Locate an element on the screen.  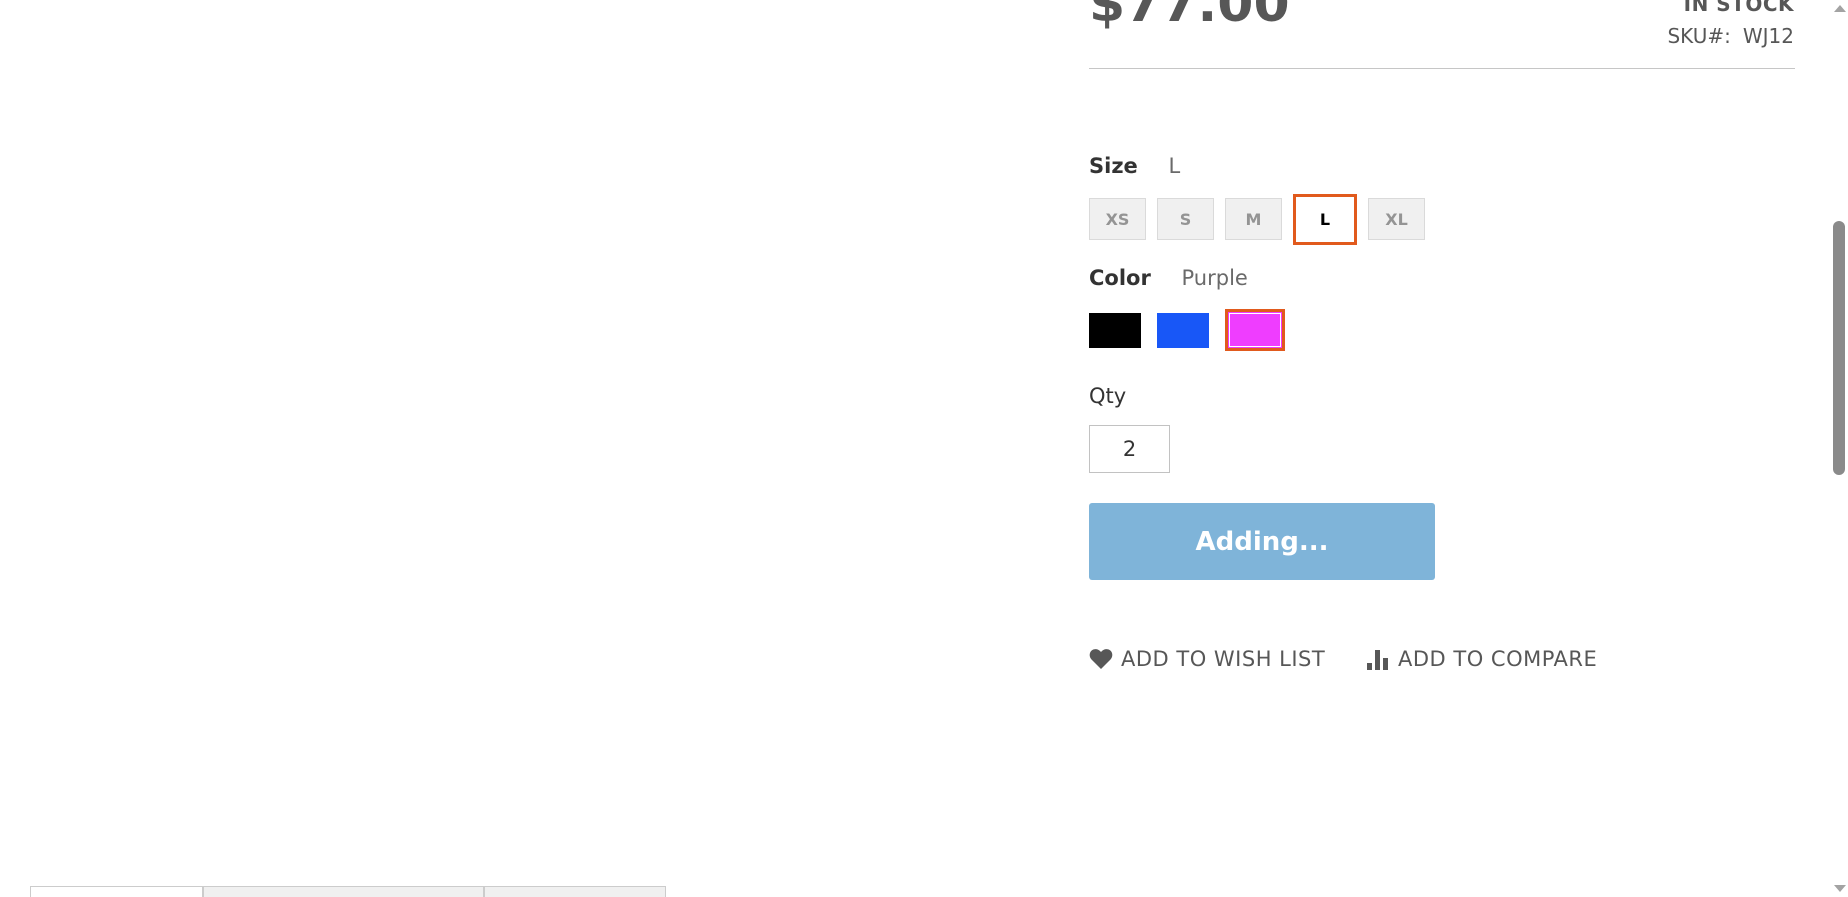
qty-label: Qty is located at coordinates (1108, 396).